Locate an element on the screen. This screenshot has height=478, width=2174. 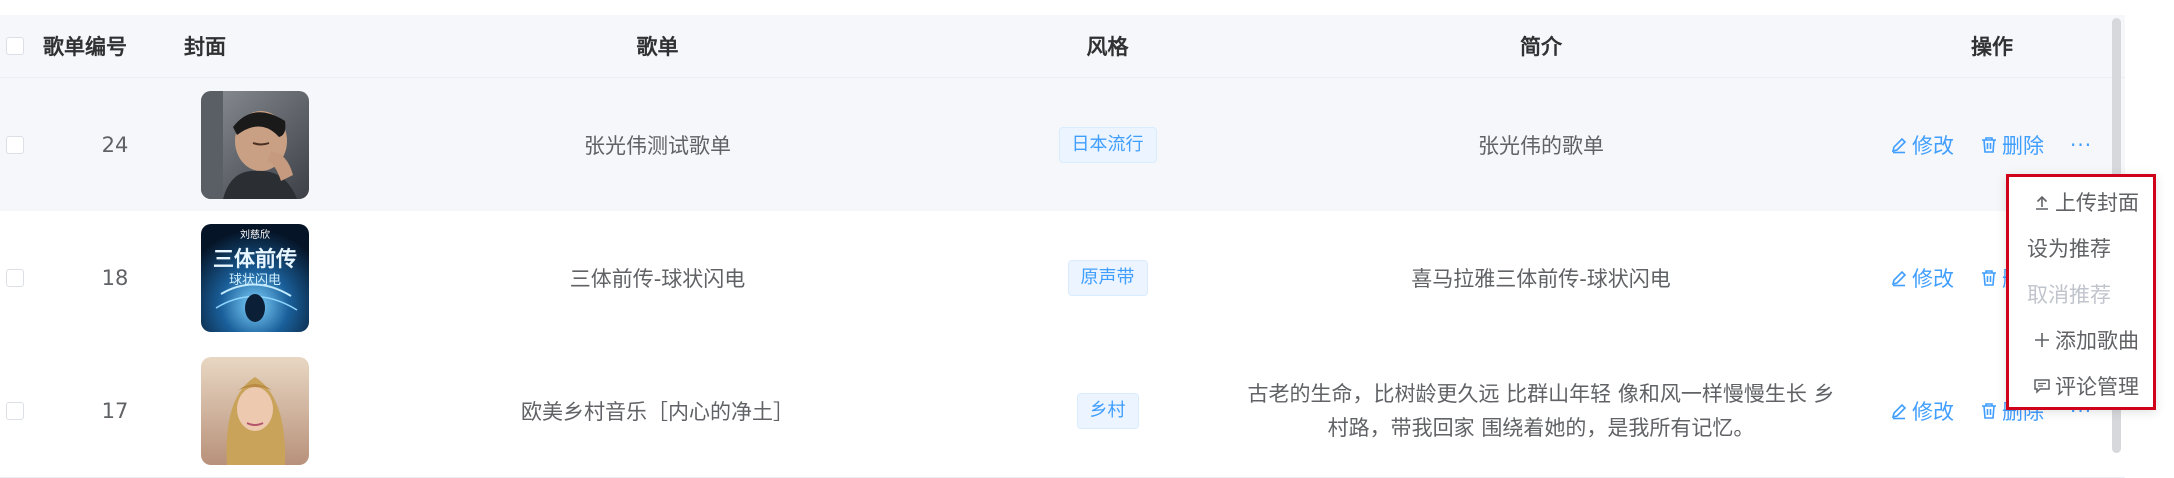
set-recommend-item: 设为推荐 is located at coordinates (2081, 248).